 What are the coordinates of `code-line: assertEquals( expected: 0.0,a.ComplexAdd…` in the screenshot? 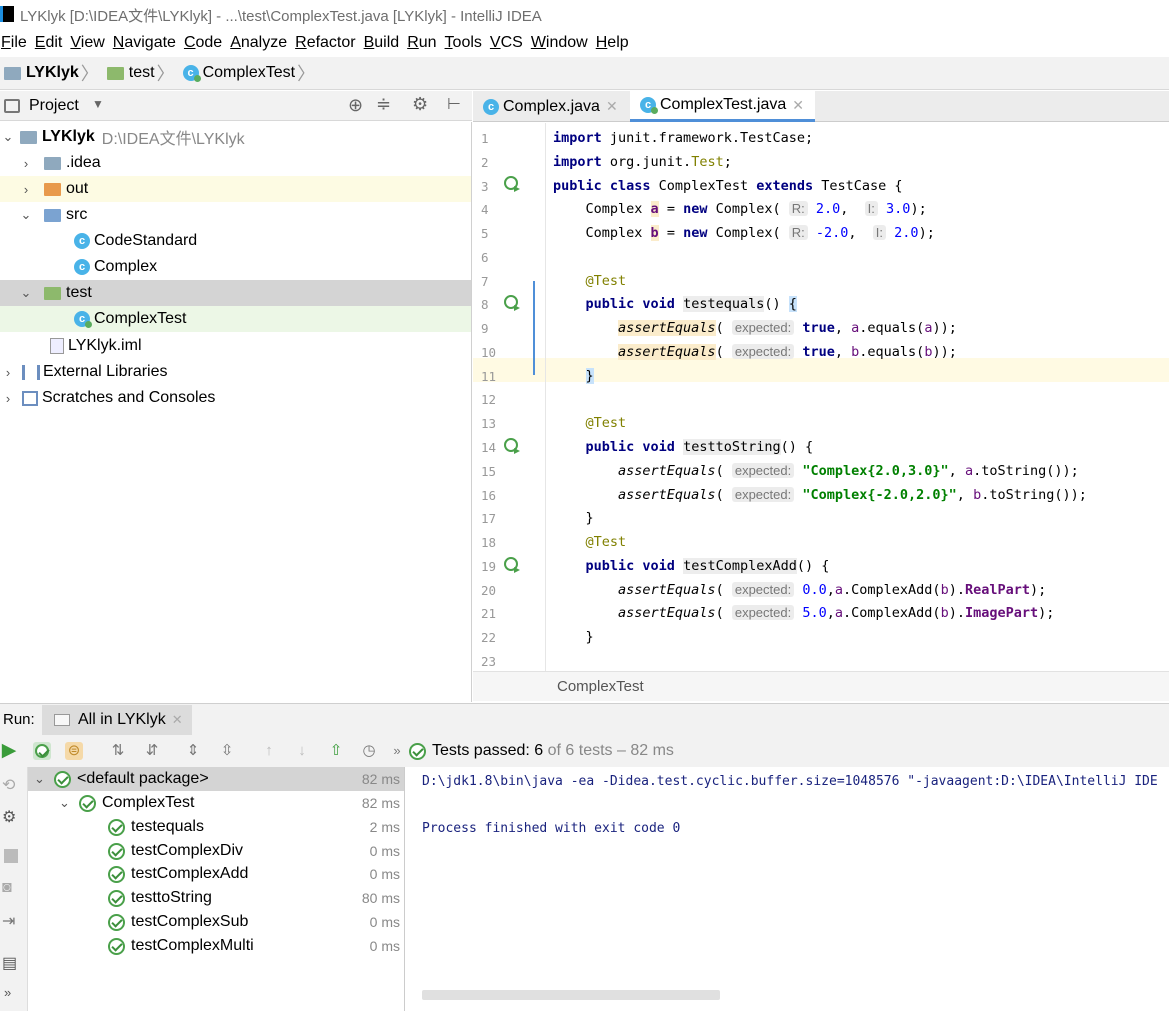 It's located at (832, 590).